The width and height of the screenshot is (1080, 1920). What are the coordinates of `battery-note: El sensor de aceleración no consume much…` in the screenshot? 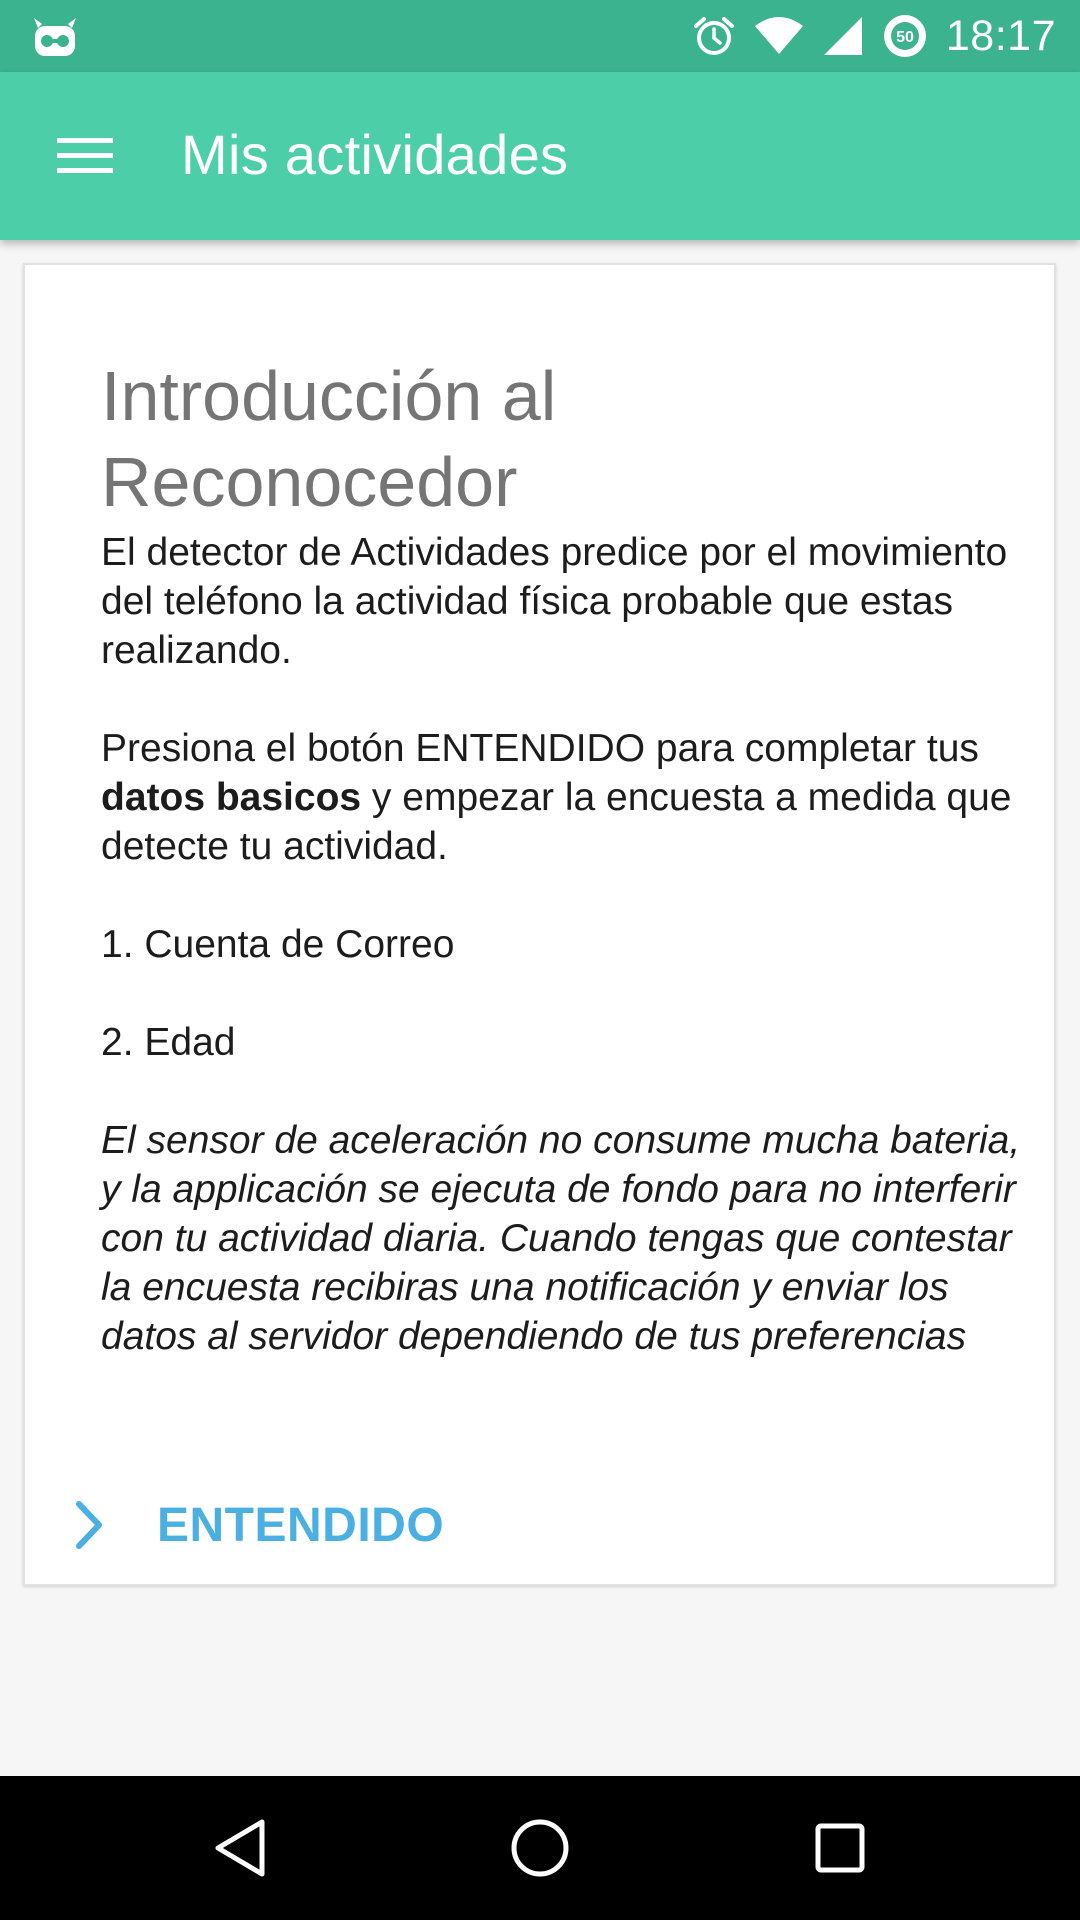 It's located at (561, 1238).